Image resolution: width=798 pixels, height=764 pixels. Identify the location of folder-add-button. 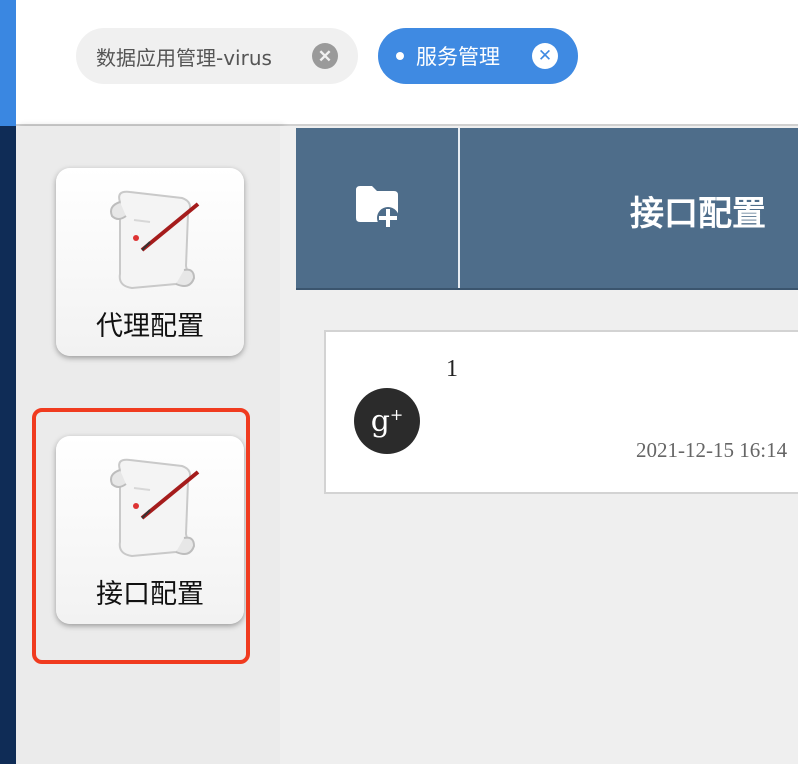
(378, 206).